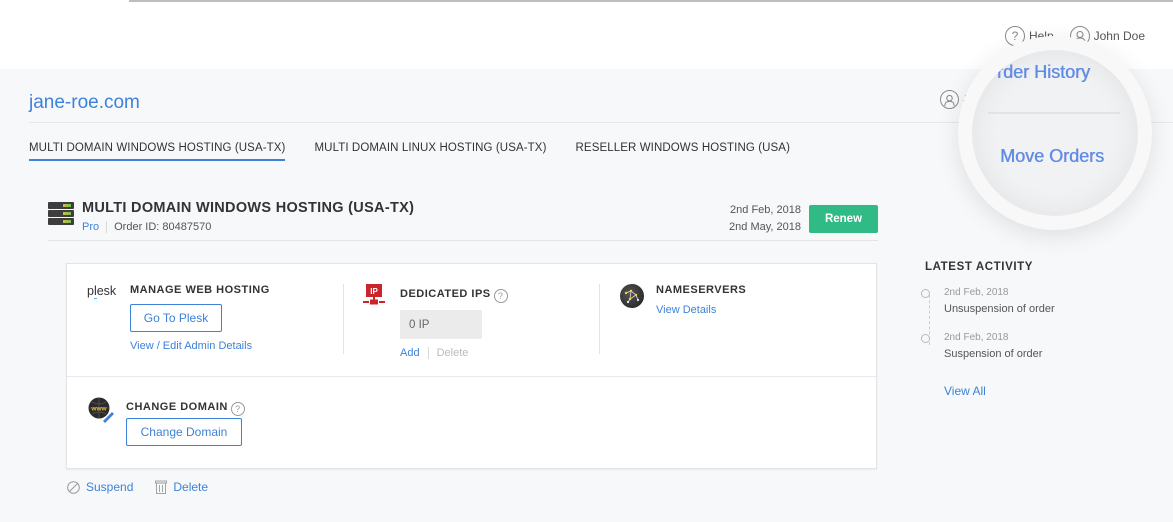 This screenshot has width=1173, height=522. I want to click on change-domain-section: CHANGE DOMAIN ? Change Domain, so click(185, 421).